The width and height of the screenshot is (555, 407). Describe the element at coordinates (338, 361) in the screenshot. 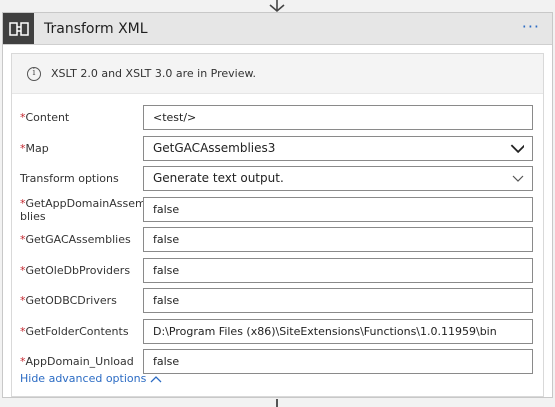

I see `appdomain-unload-input: false` at that location.